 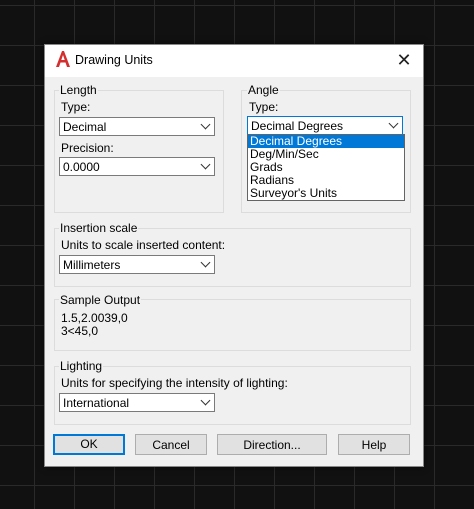 What do you see at coordinates (263, 90) in the screenshot?
I see `angle-group-label: Angle` at bounding box center [263, 90].